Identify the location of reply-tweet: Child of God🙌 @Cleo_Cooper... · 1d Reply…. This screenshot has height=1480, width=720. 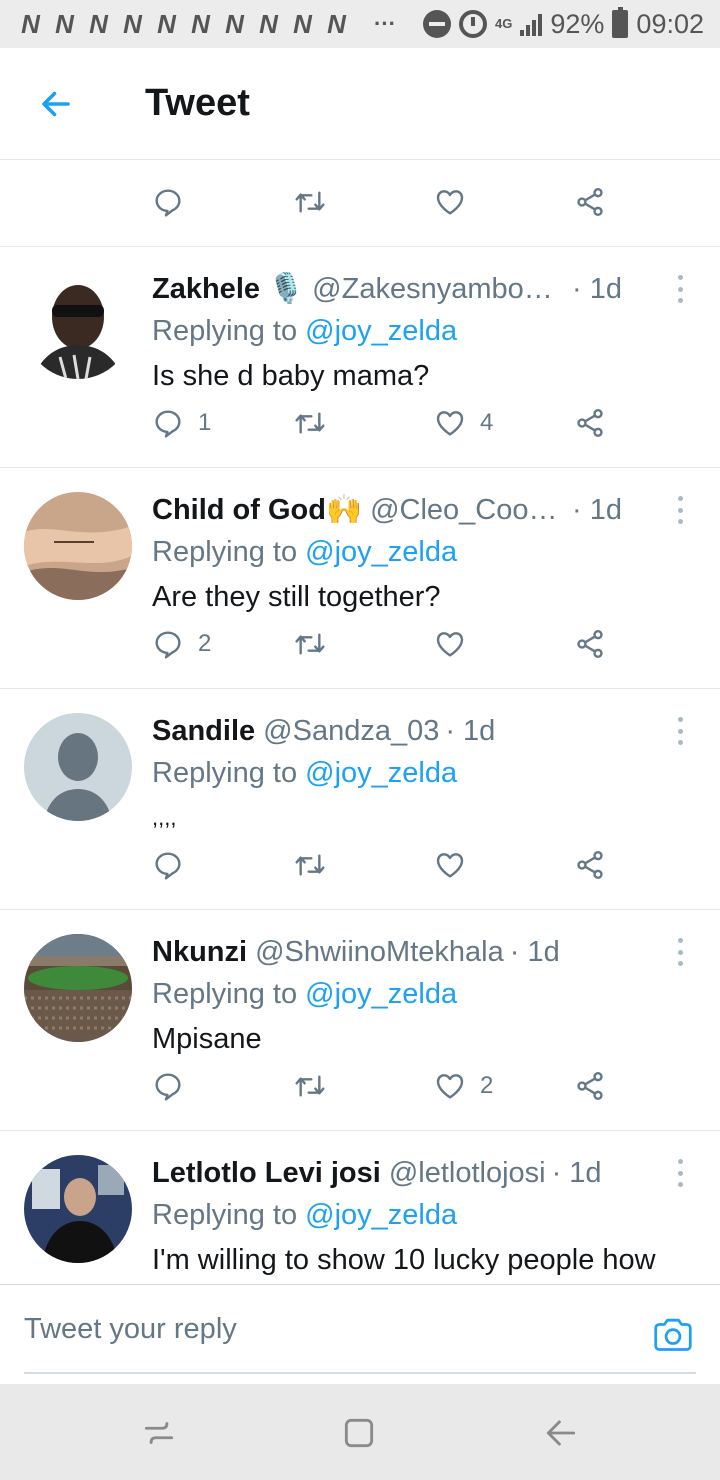
(360, 578).